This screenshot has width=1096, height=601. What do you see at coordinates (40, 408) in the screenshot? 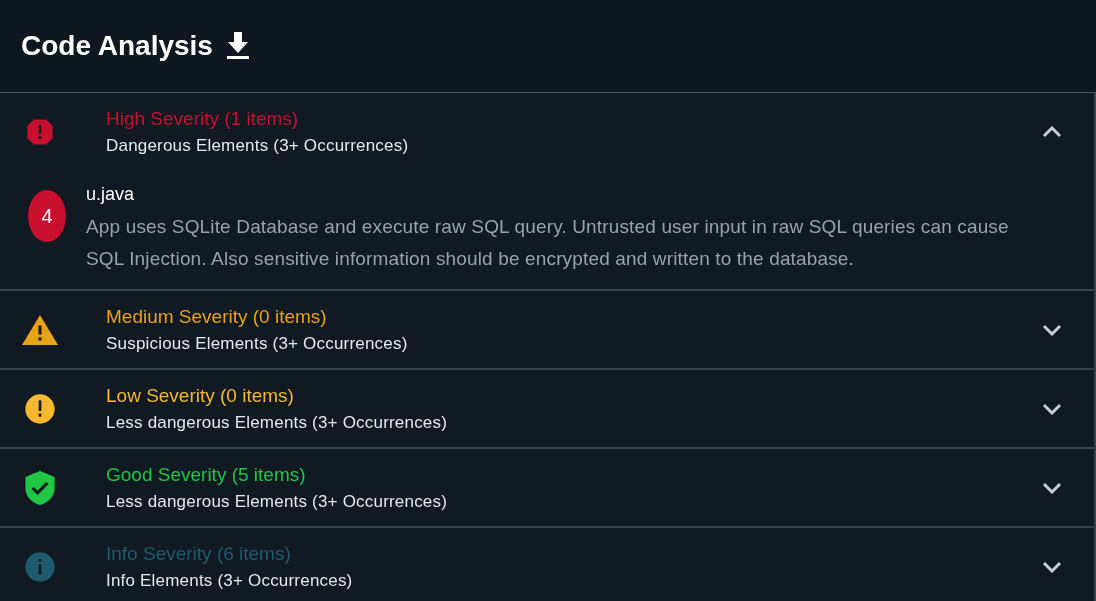
I see `exclamation-circle-icon` at bounding box center [40, 408].